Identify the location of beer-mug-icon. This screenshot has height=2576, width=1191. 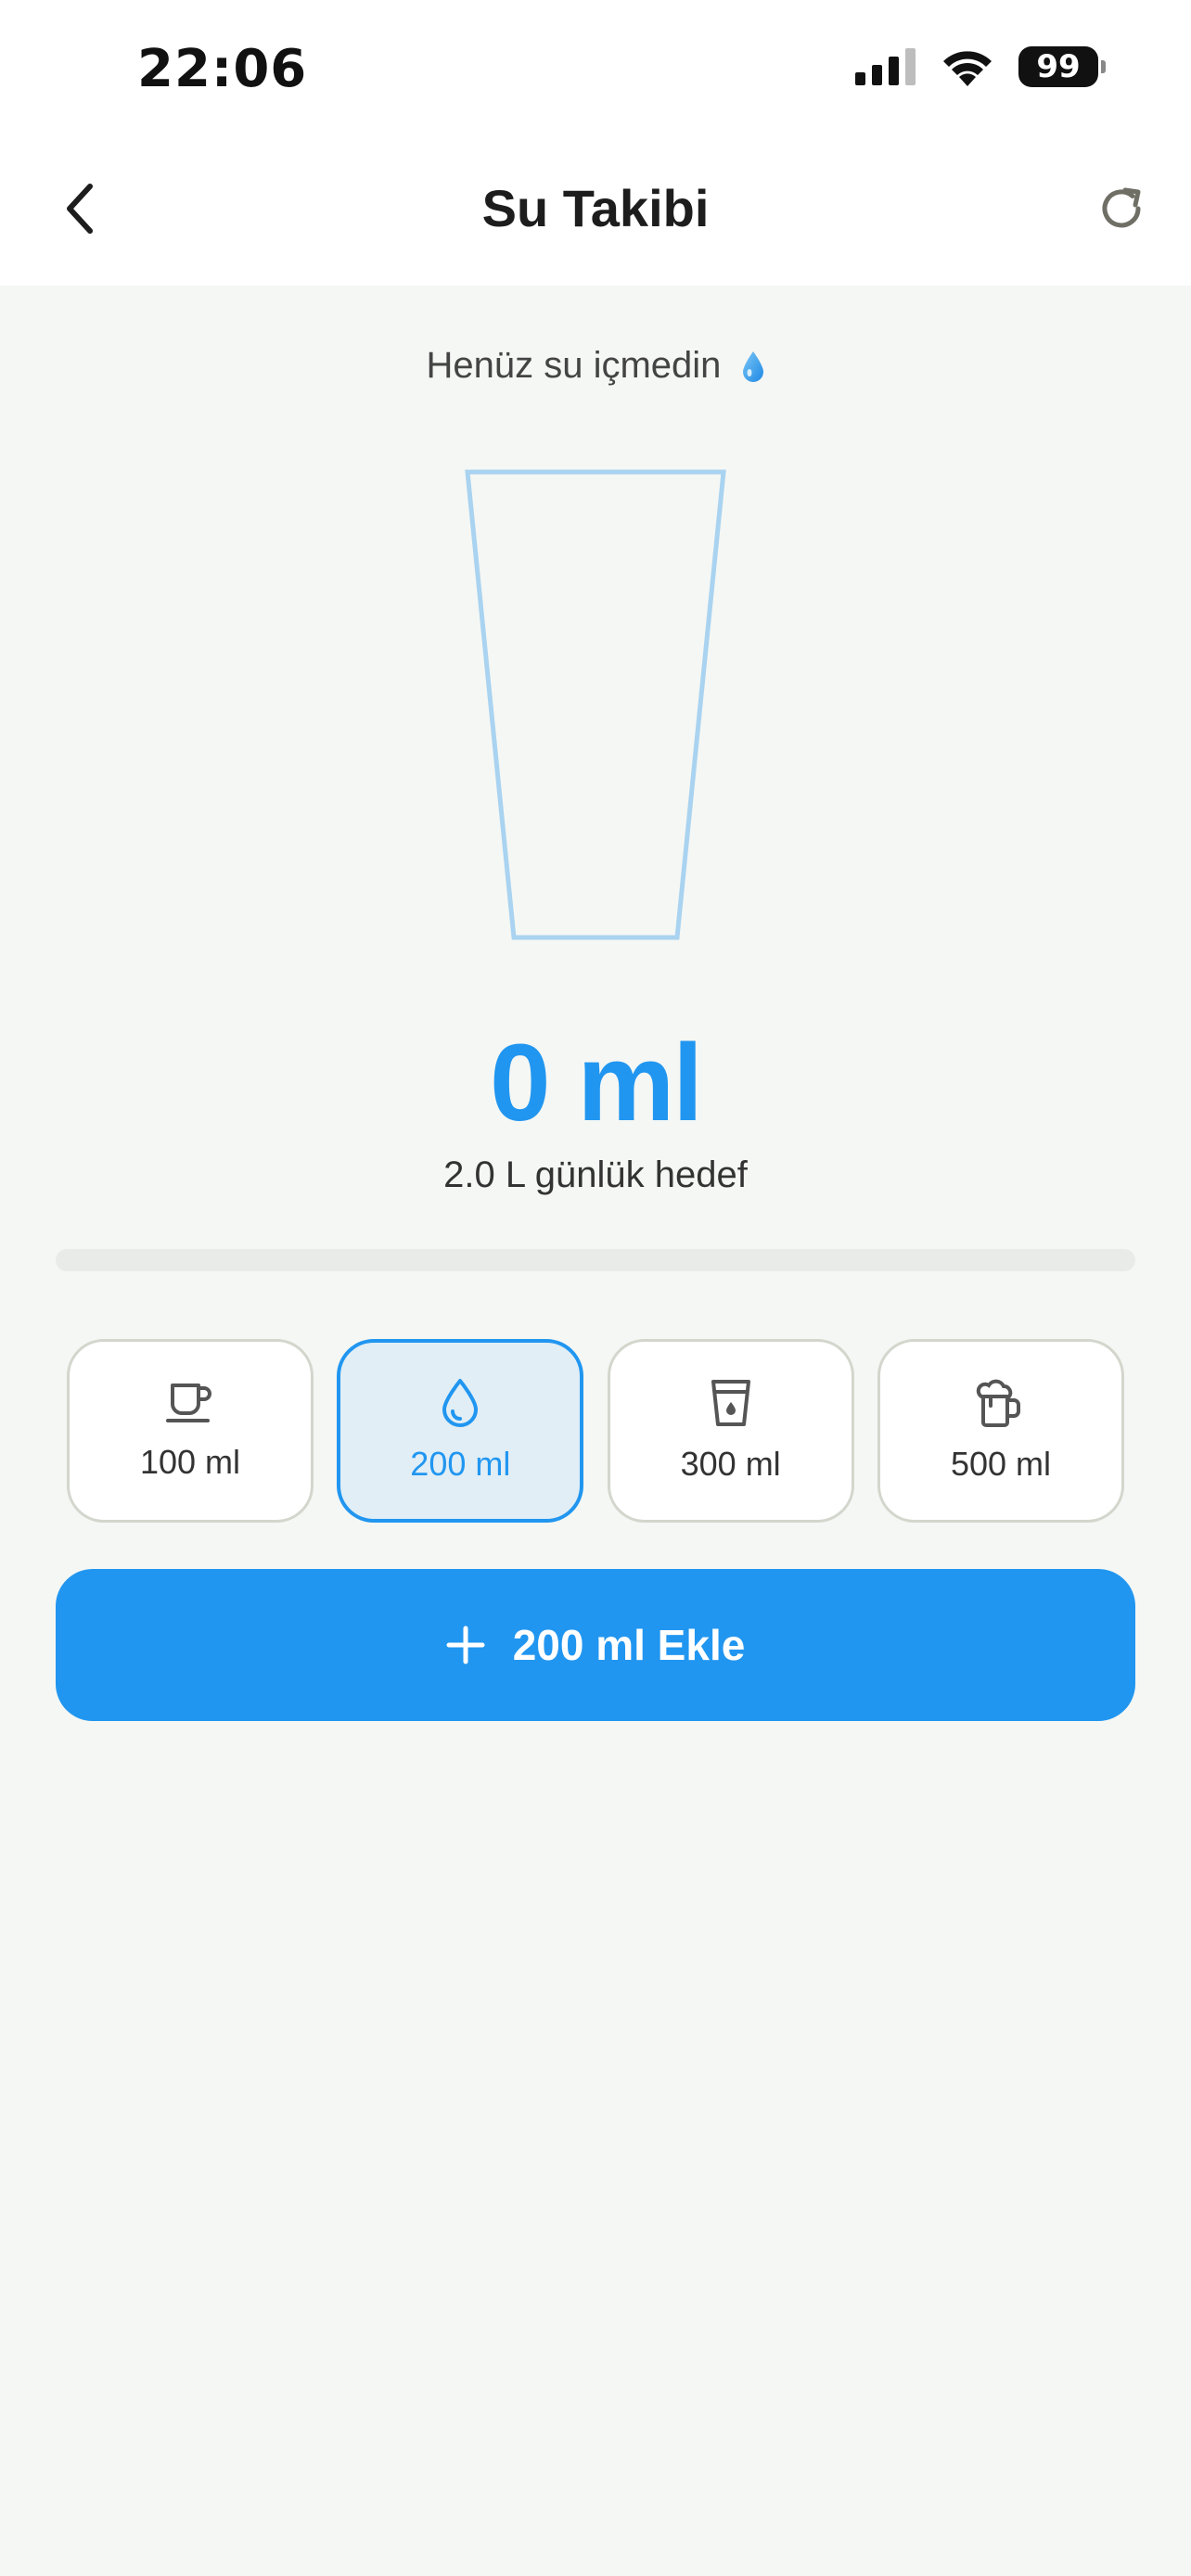
(998, 1403).